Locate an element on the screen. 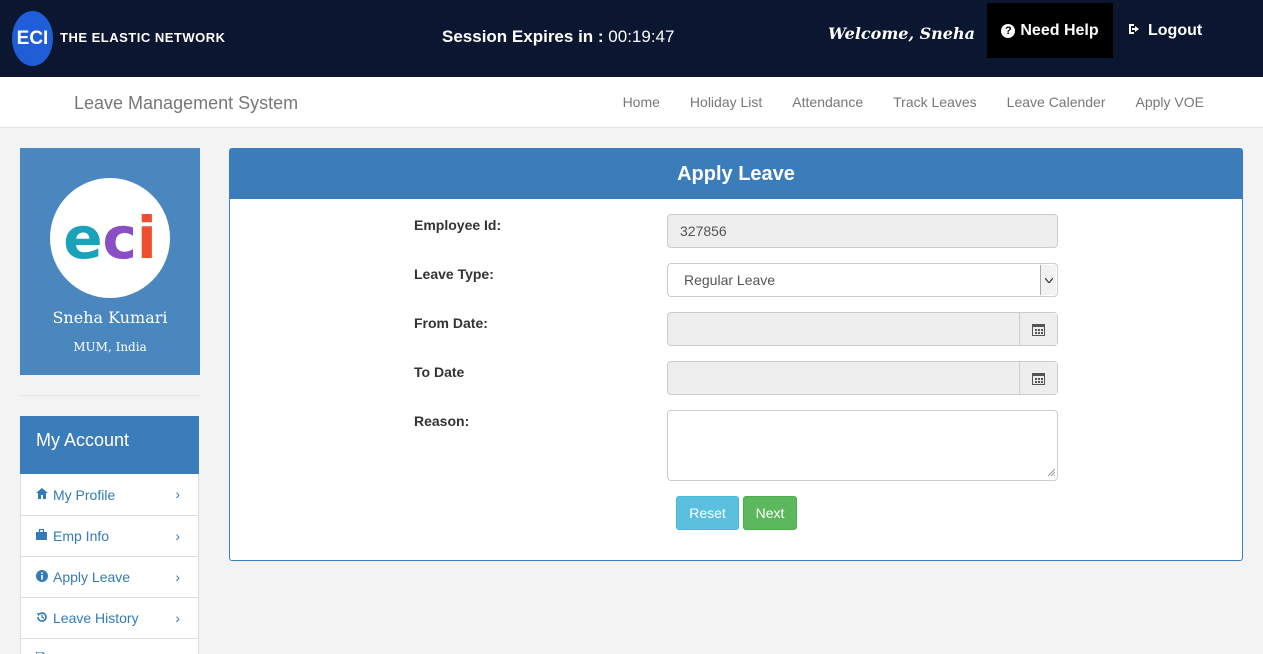  welcome-text: Welcome, Sneha is located at coordinates (901, 33).